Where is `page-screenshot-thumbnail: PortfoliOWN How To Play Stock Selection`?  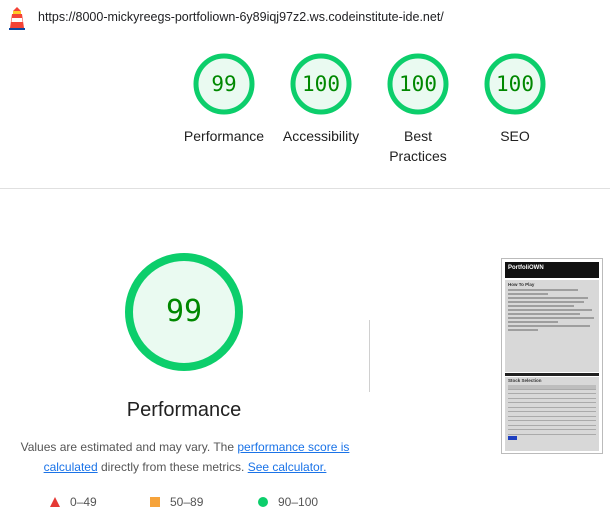 page-screenshot-thumbnail: PortfoliOWN How To Play Stock Selection is located at coordinates (552, 356).